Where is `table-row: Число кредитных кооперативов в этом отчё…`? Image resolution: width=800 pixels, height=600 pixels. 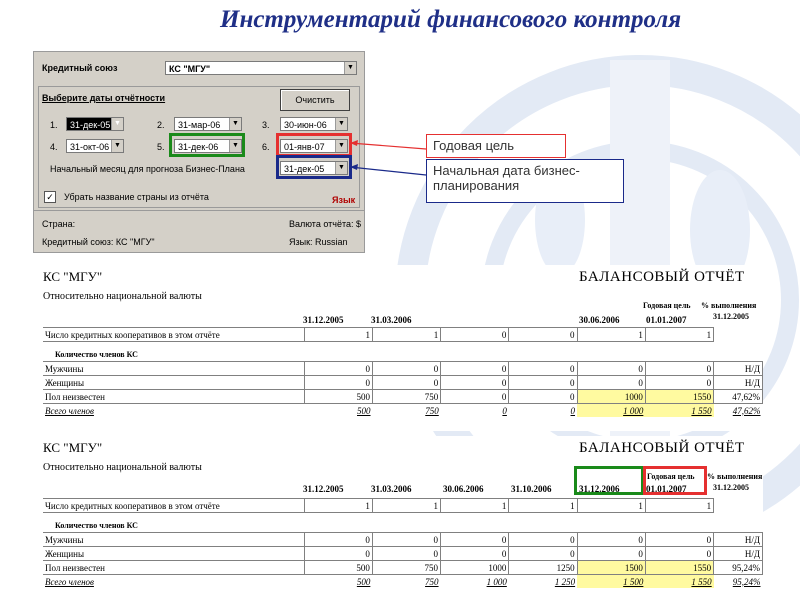
table-row: Число кредитных кооперативов в этом отчё… is located at coordinates (403, 334).